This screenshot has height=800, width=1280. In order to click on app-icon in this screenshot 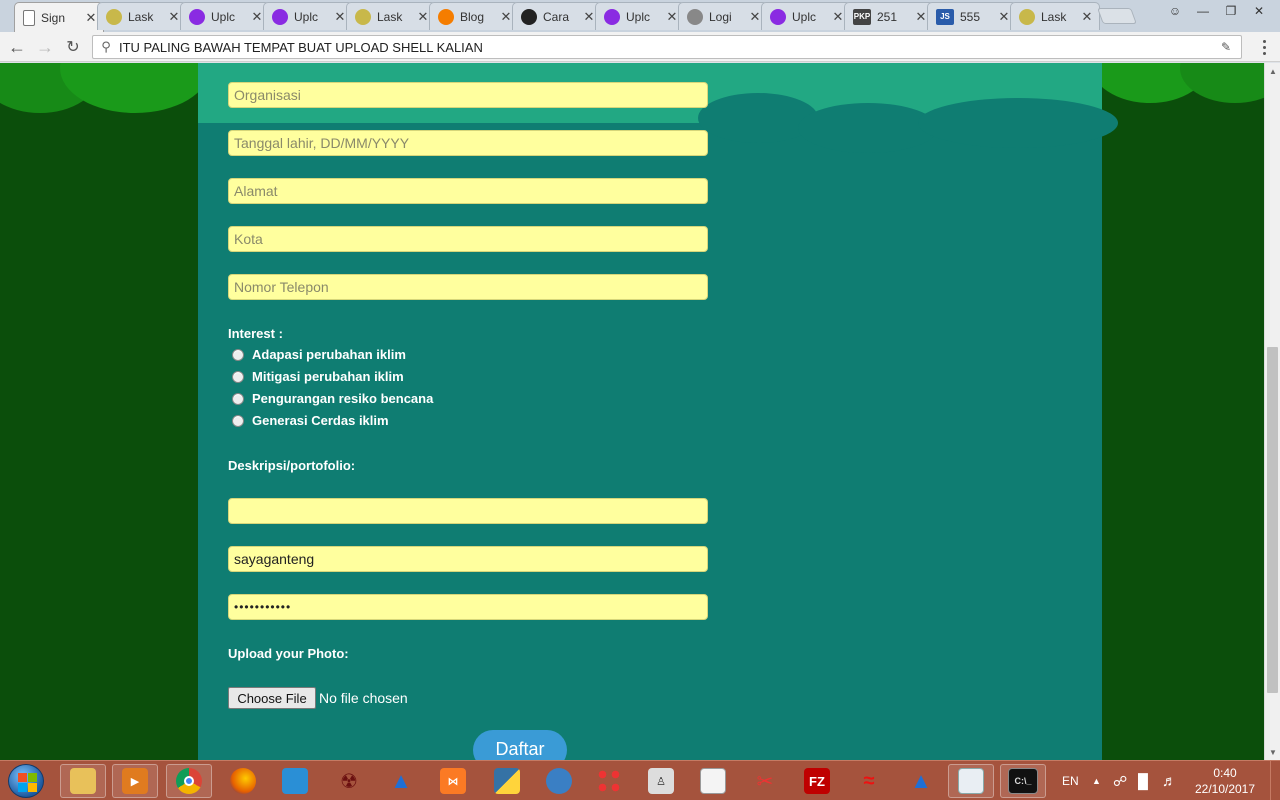, I will do `click(295, 781)`.